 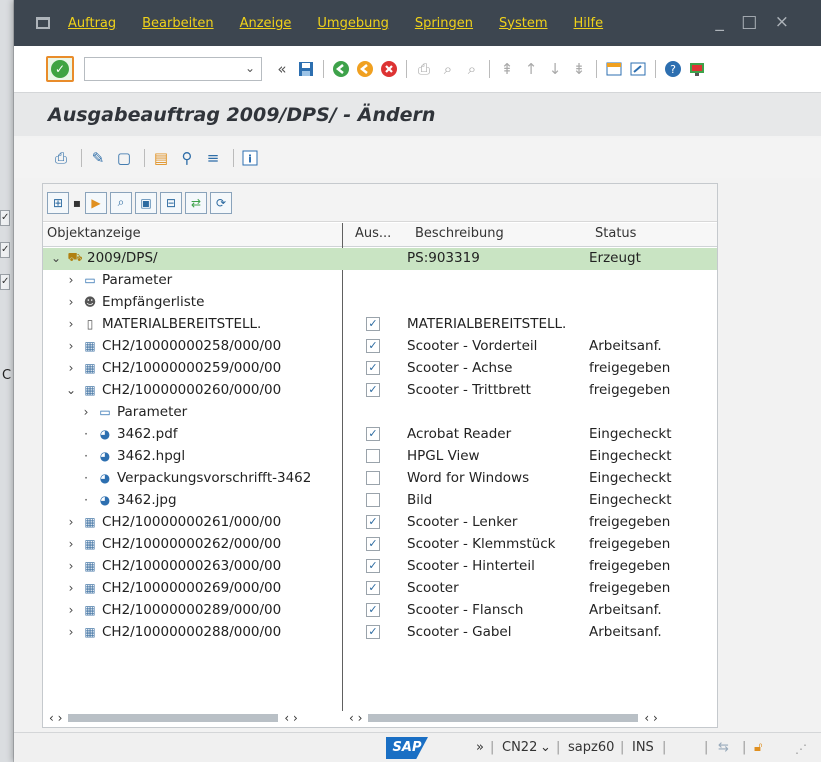 I want to click on tree-row: · ◕ 3462.hpgl HPGL View Eingecheckt, so click(x=380, y=457).